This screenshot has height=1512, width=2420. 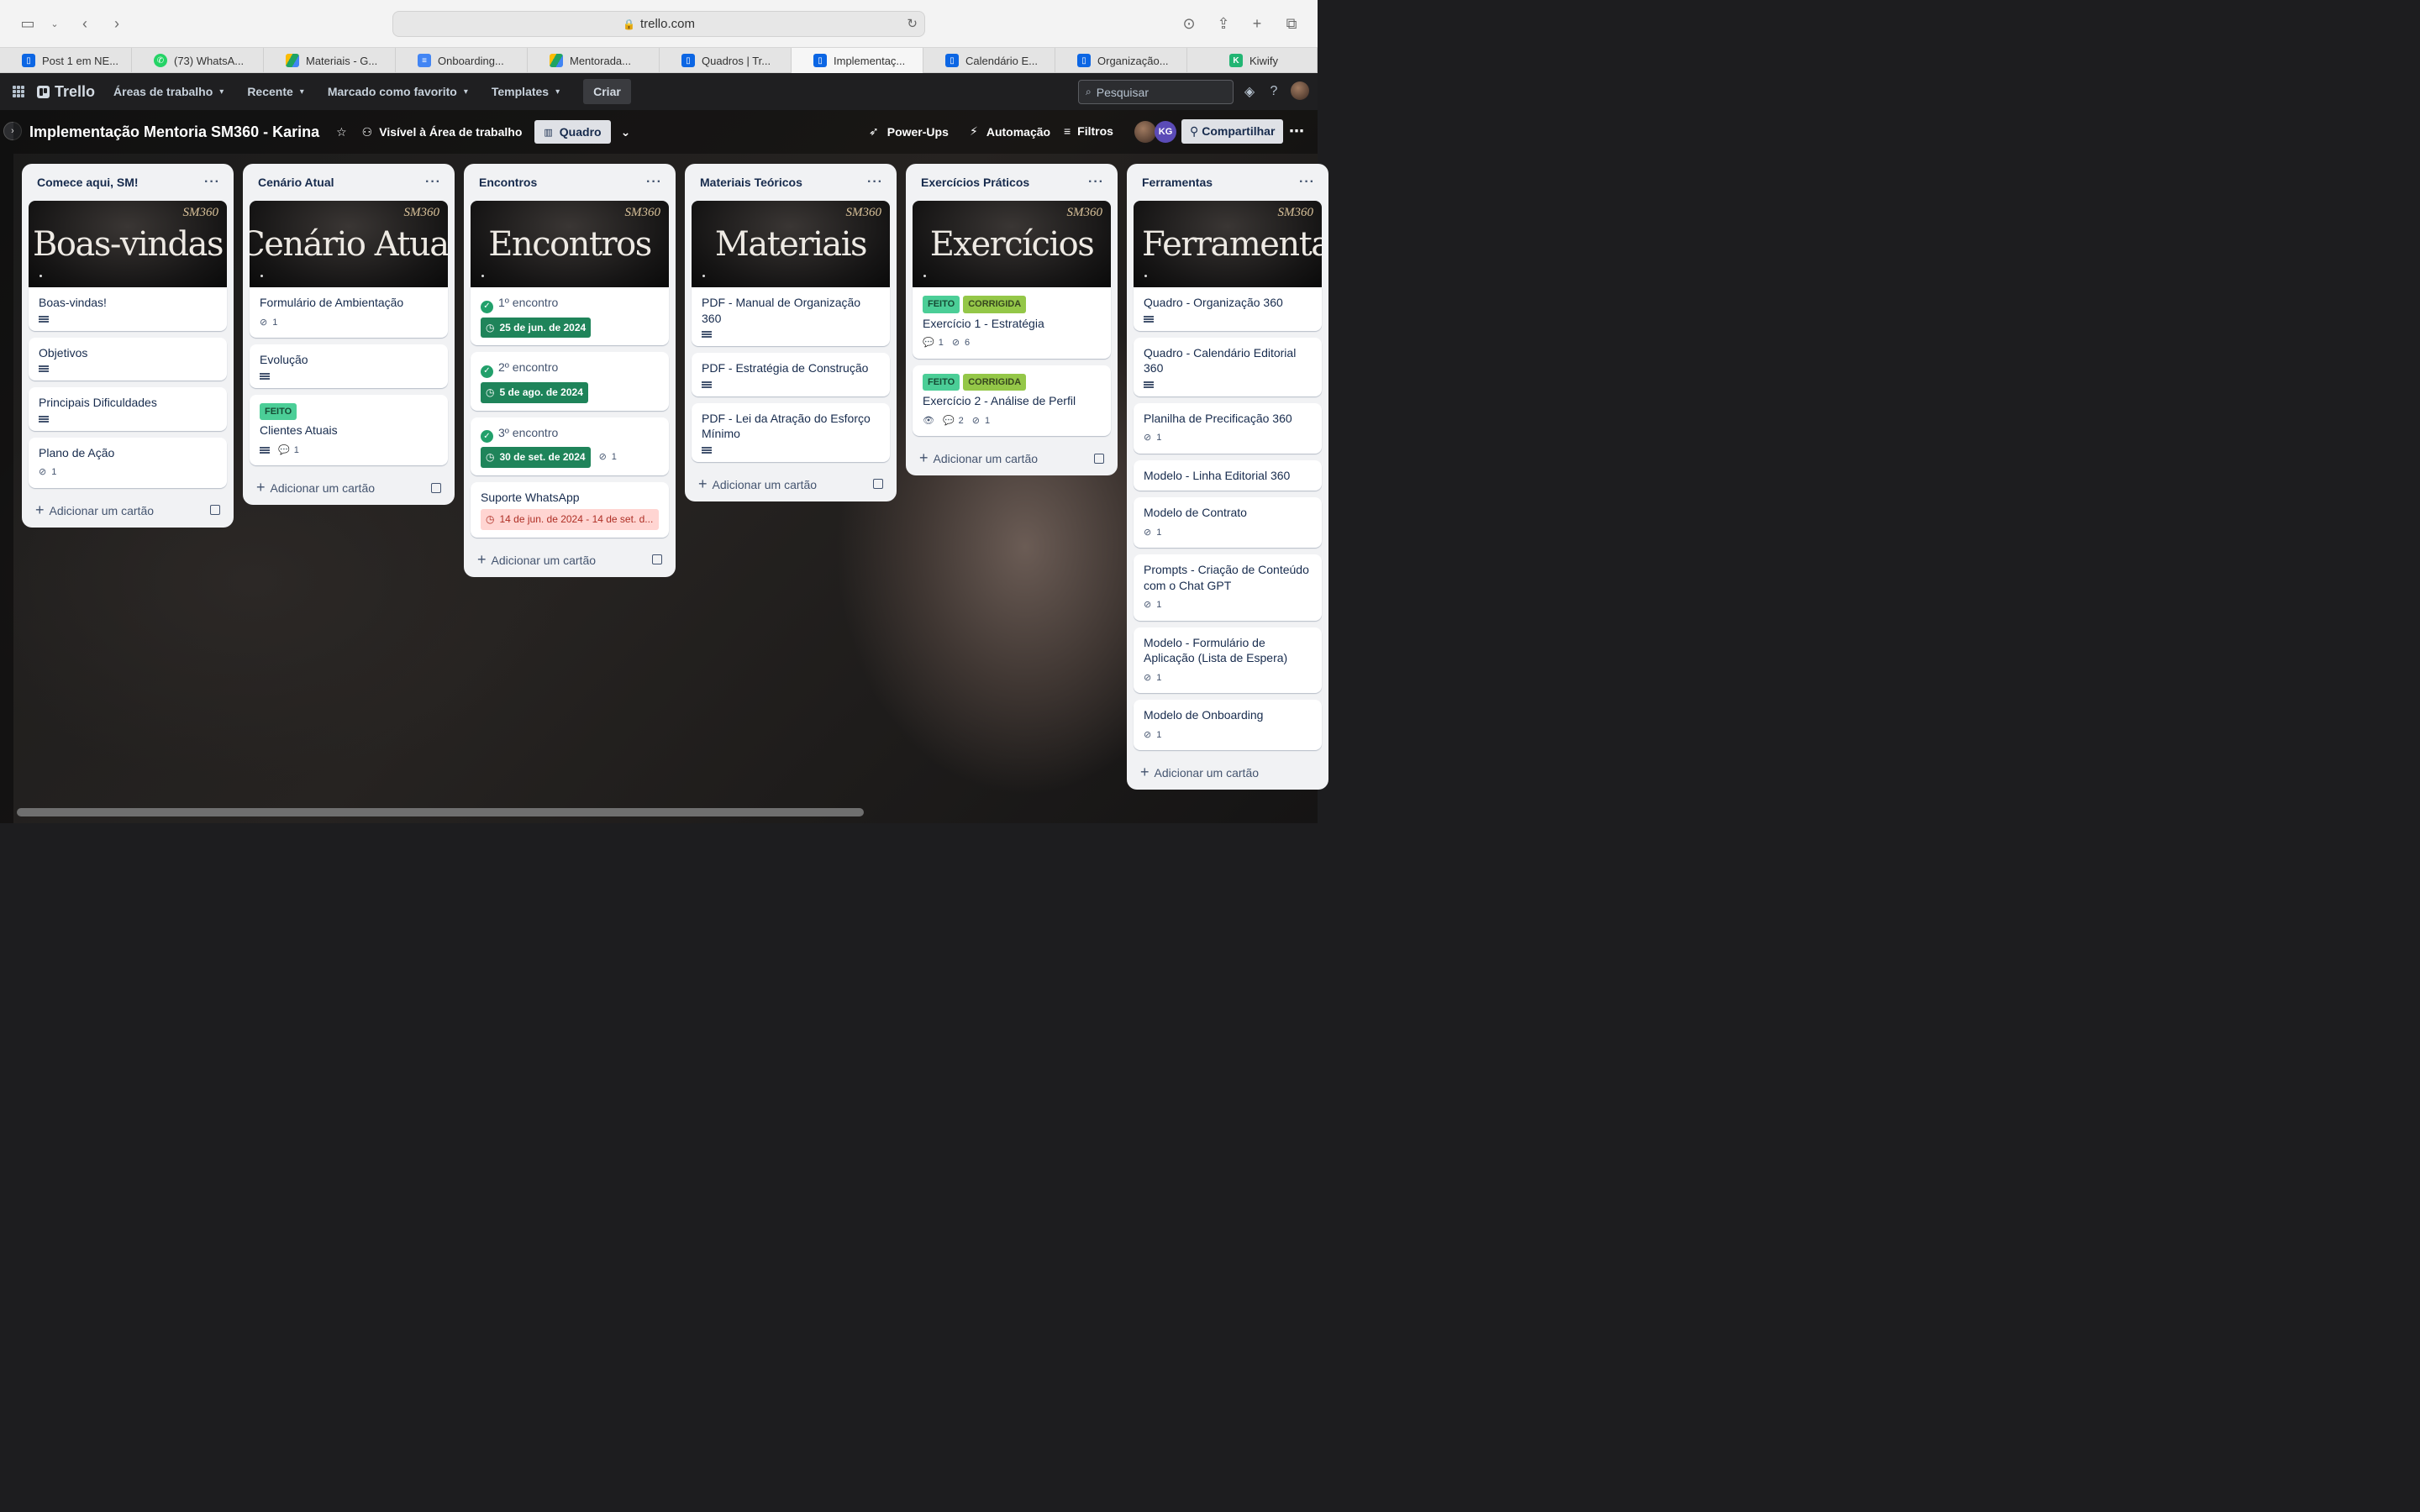 I want to click on more-menu-icon: ⋯, so click(x=1296, y=131).